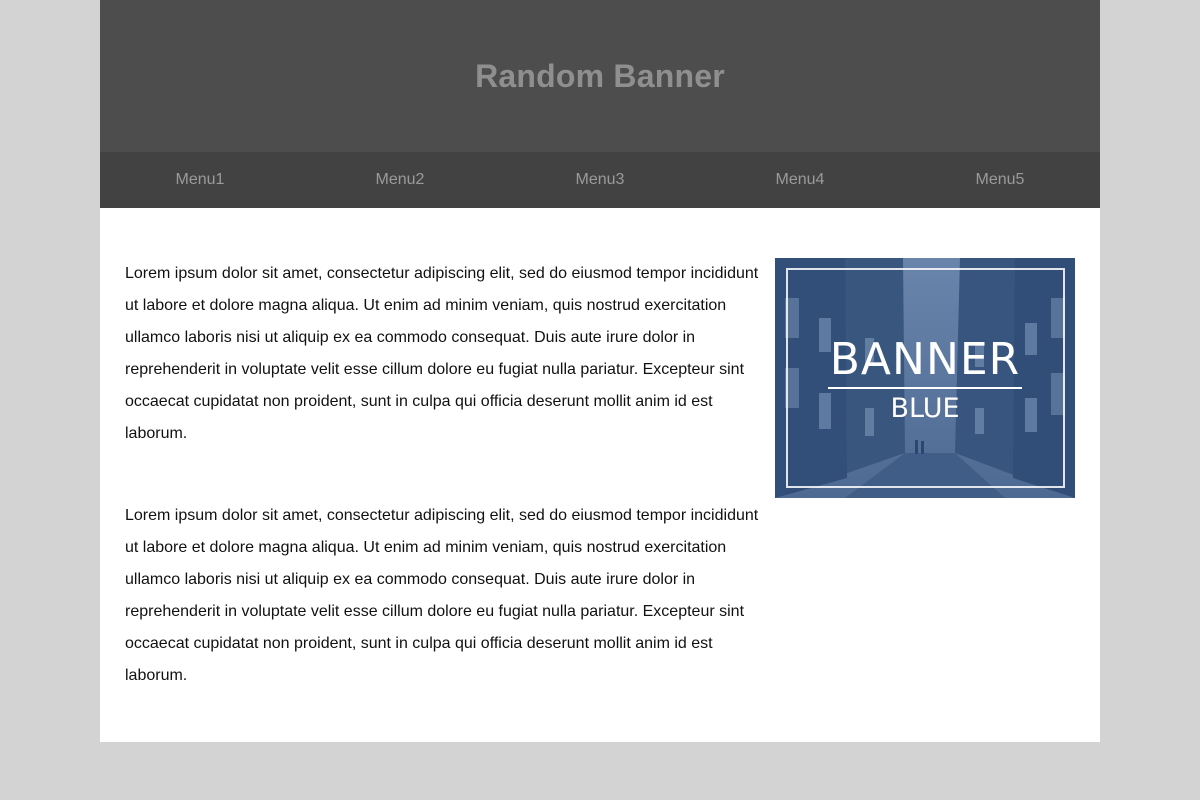 The height and width of the screenshot is (800, 1200). I want to click on nav-item-menu3: Menu3, so click(600, 180).